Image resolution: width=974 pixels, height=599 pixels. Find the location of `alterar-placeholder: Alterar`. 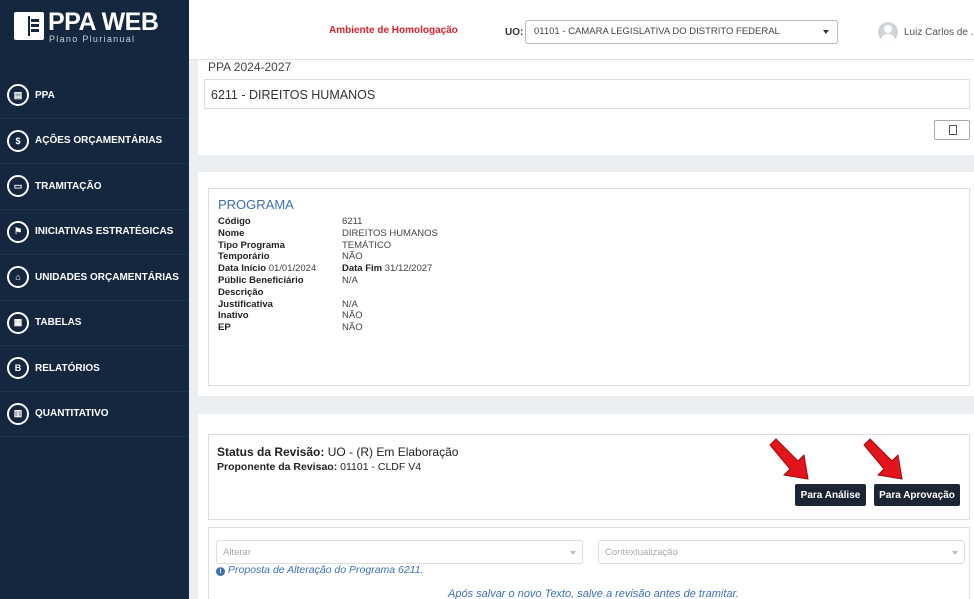

alterar-placeholder: Alterar is located at coordinates (237, 552).